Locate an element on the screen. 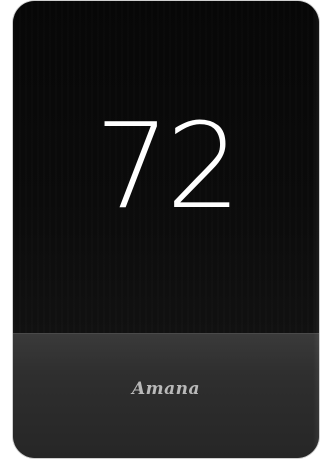  temperature-readout: 72 is located at coordinates (167, 166).